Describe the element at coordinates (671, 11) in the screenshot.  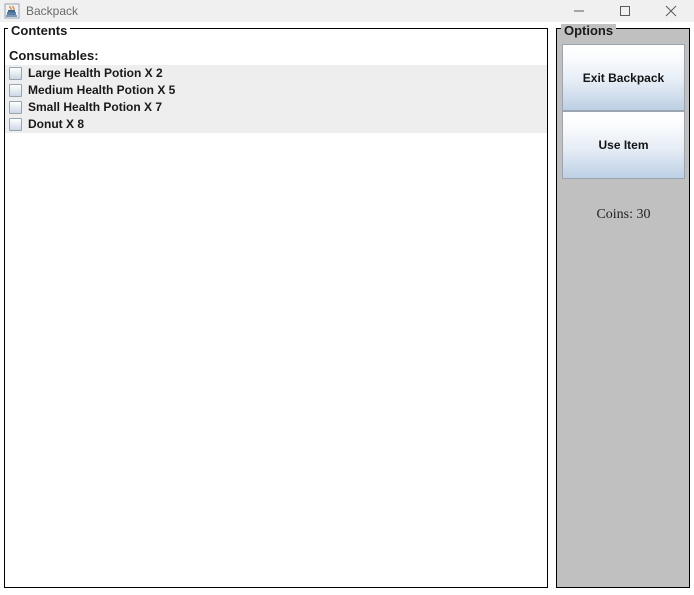
I see `close-button` at that location.